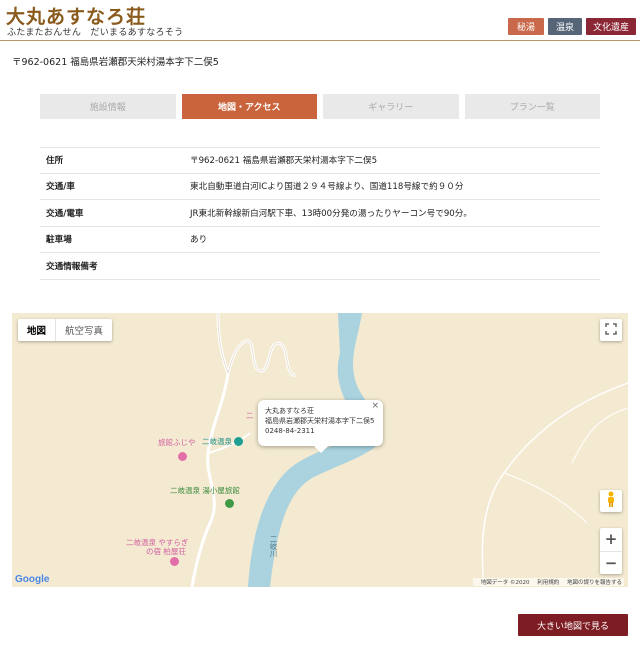  I want to click on street-view-button, so click(611, 501).